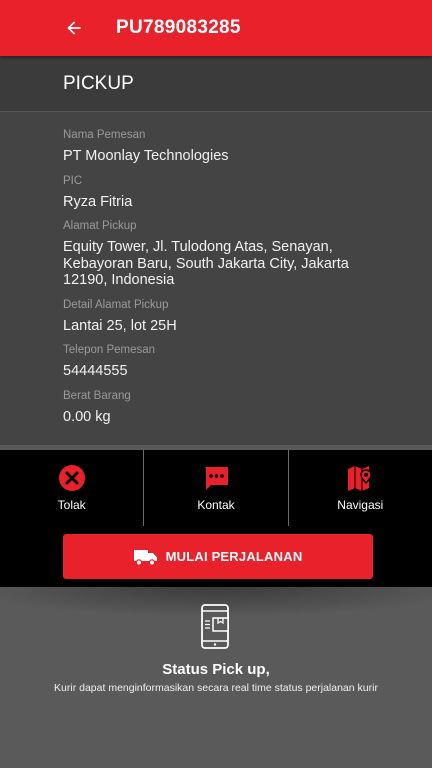 The height and width of the screenshot is (768, 432). I want to click on section-title: PICKUP, so click(98, 83).